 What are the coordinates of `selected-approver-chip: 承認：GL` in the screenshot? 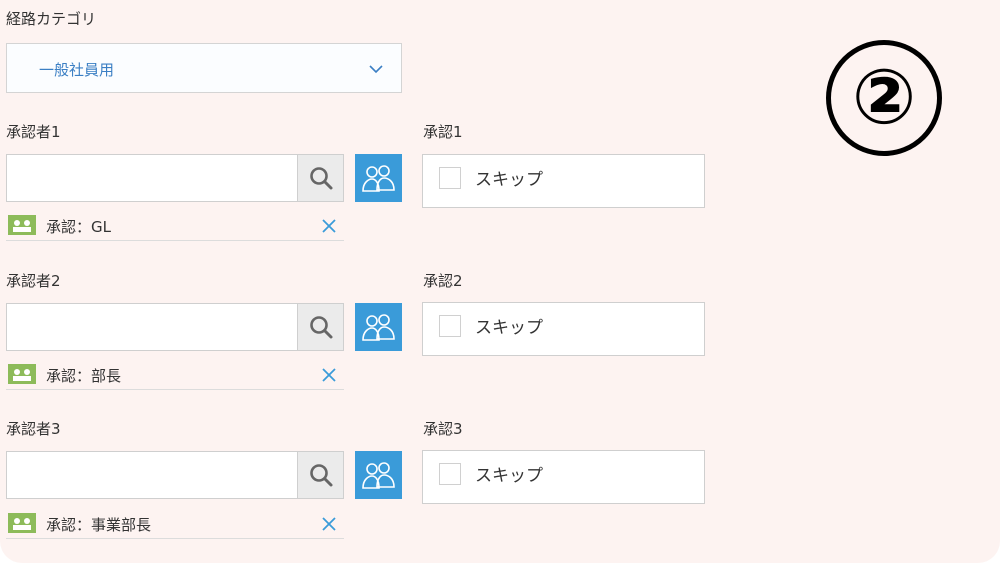 It's located at (175, 226).